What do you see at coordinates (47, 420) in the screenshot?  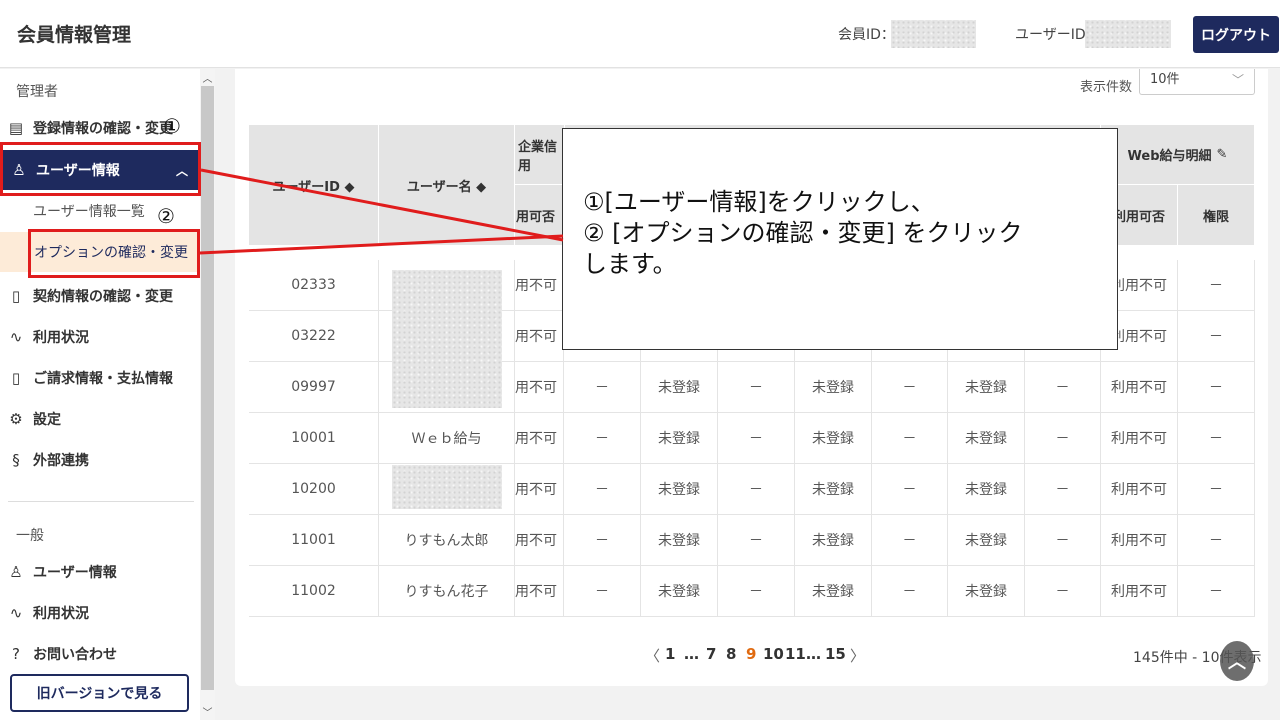 I see `sidebar-item-label: 設定` at bounding box center [47, 420].